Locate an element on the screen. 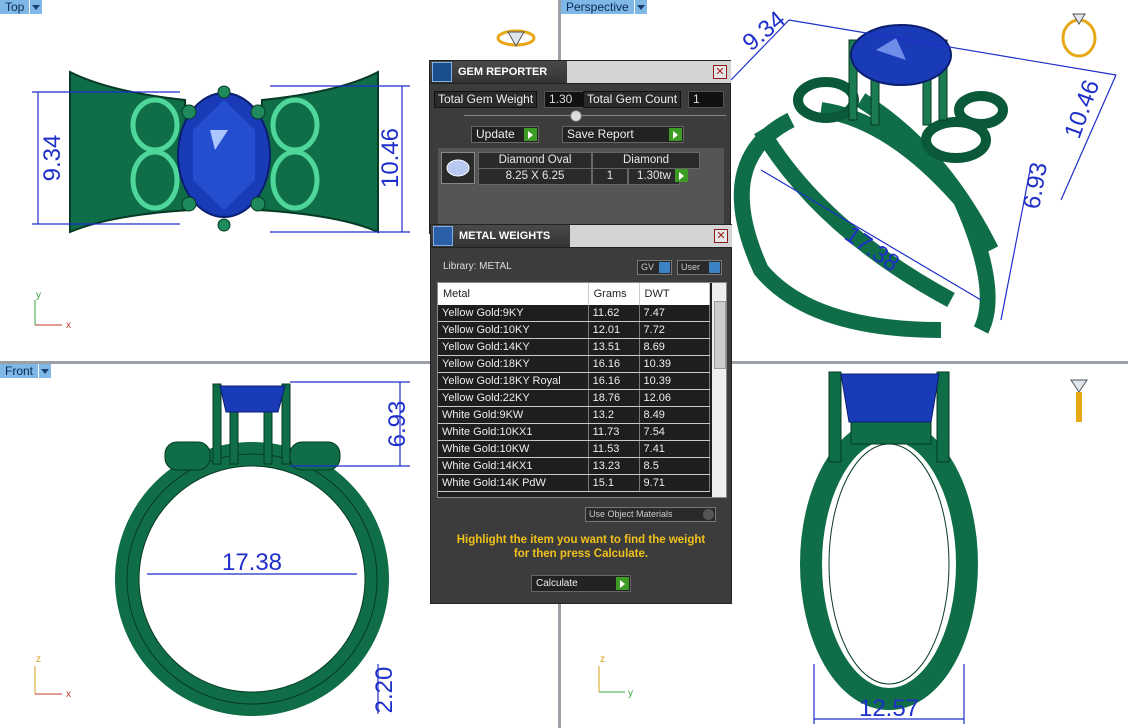  table-row: White Gold:14KX1 13.23 8.5 is located at coordinates (574, 466).